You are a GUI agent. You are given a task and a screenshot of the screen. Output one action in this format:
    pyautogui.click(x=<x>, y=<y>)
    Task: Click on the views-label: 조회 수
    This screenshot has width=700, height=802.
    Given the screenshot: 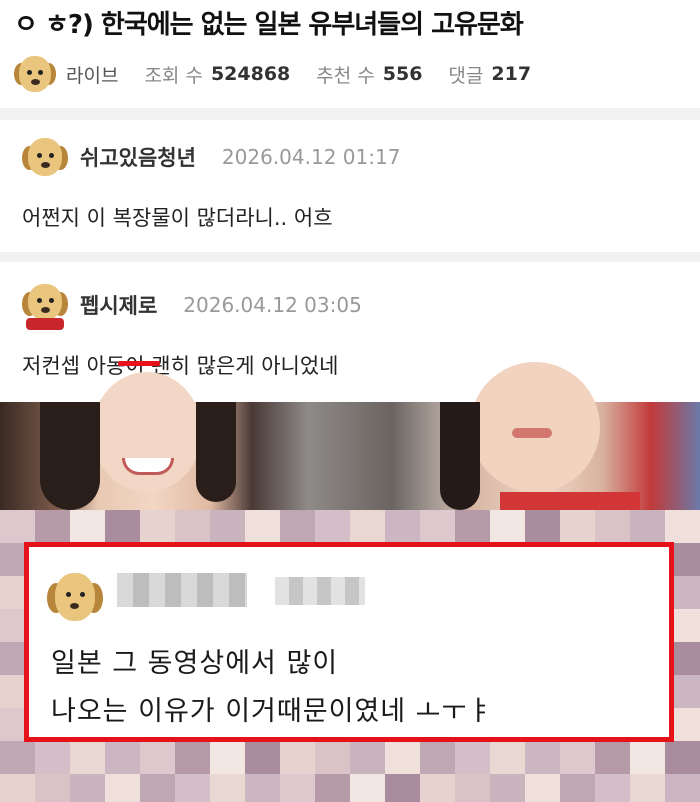 What is the action you would take?
    pyautogui.click(x=173, y=75)
    